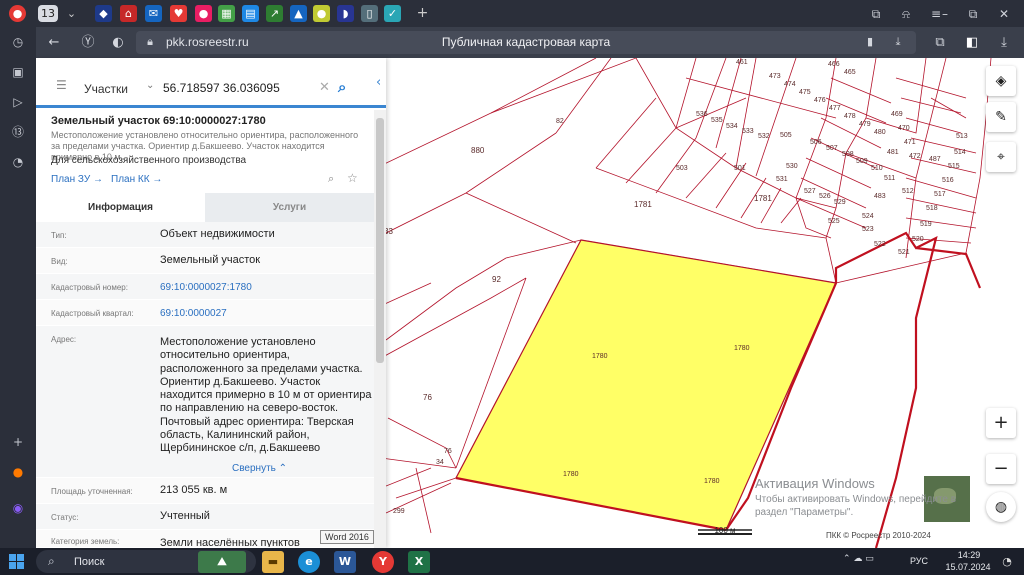 Image resolution: width=1024 pixels, height=575 pixels. What do you see at coordinates (18, 102) in the screenshot?
I see `video-icon: ▷` at bounding box center [18, 102].